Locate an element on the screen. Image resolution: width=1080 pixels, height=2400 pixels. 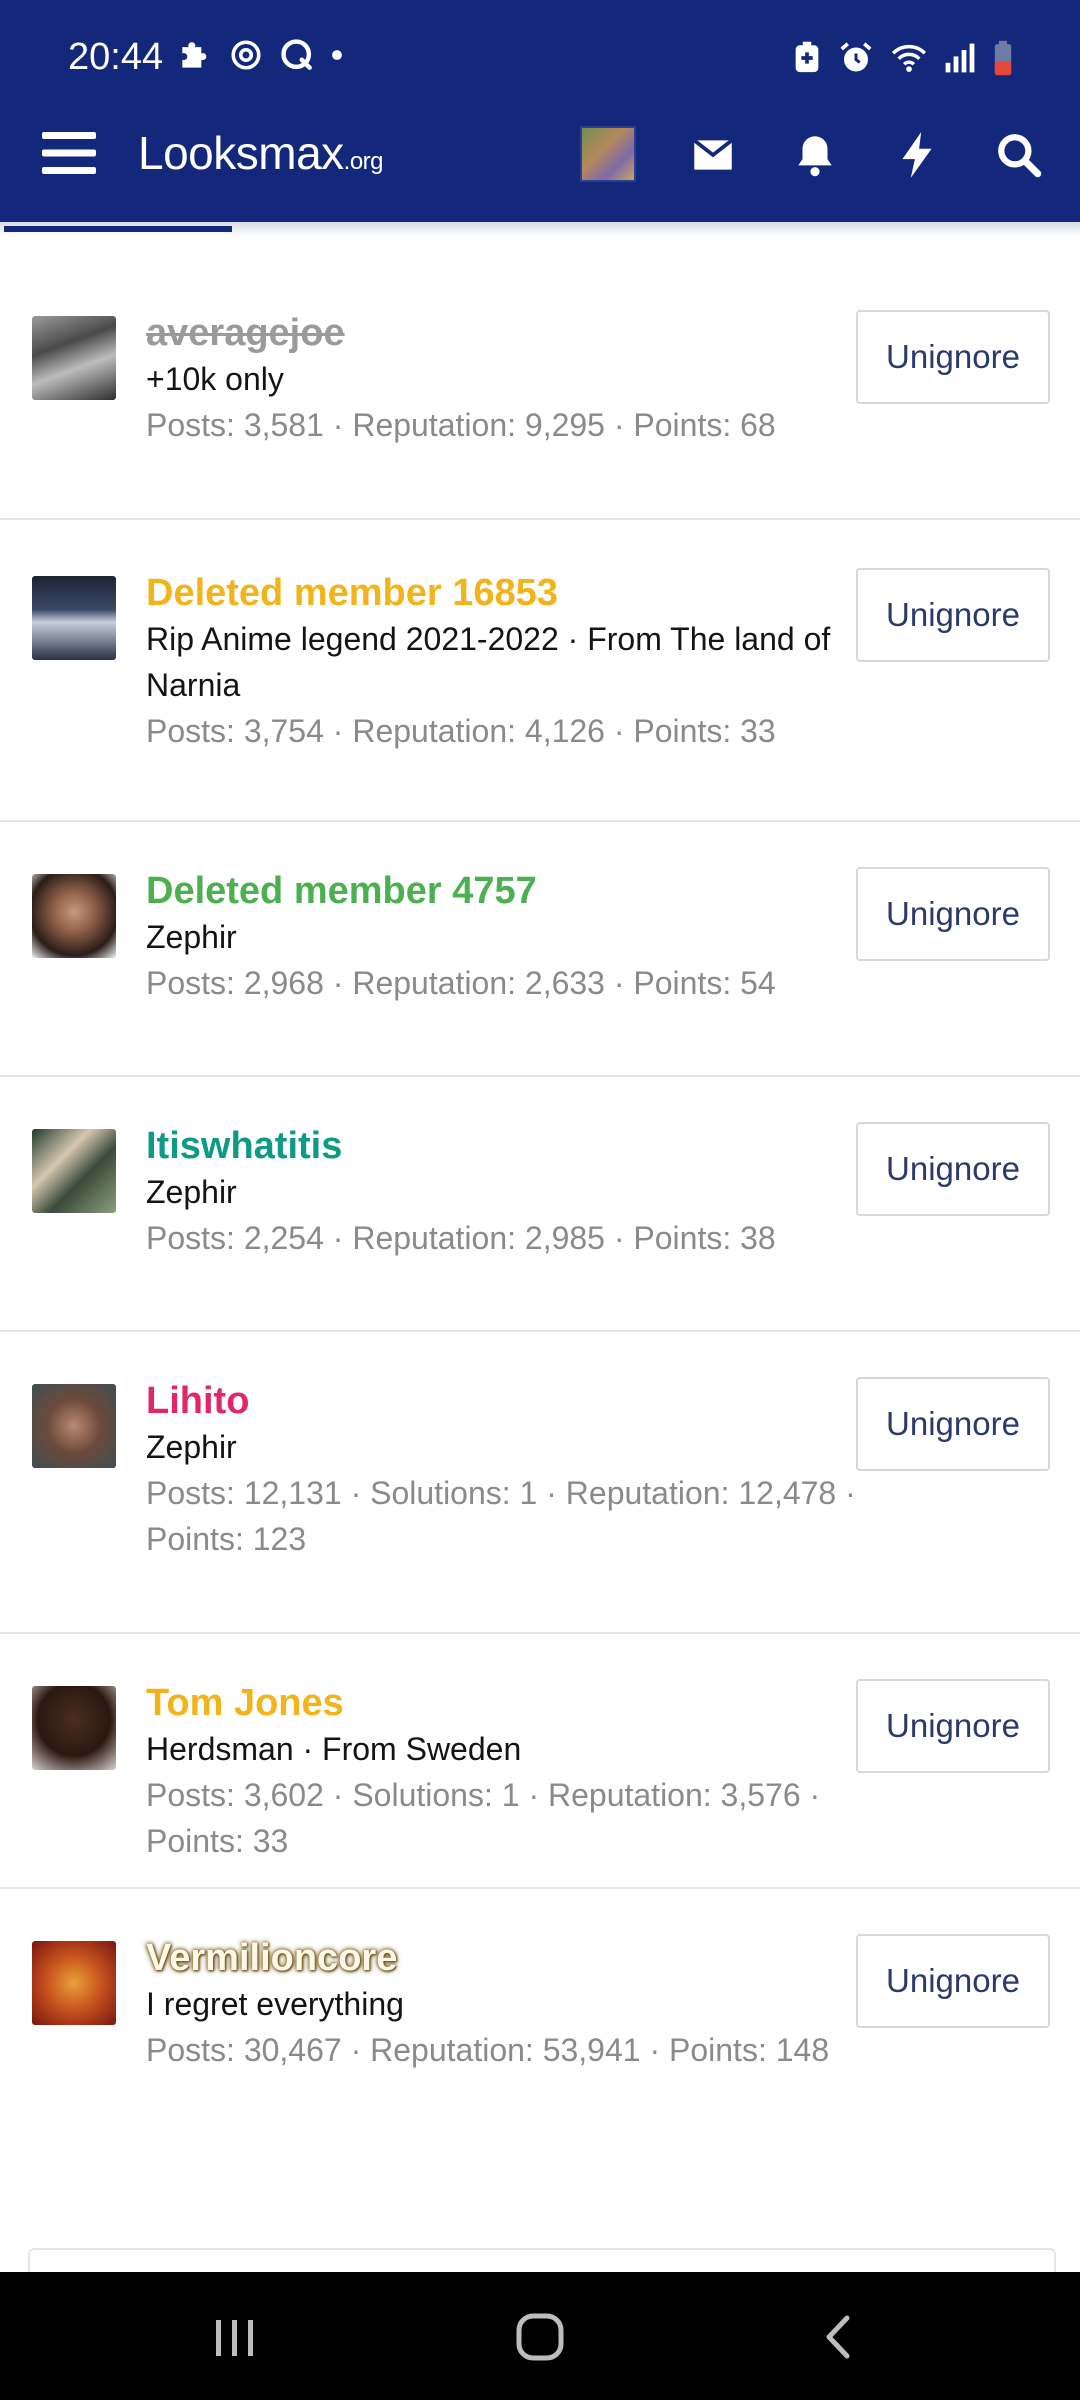
app-header: 20:44 Looksmax.org is located at coordinates (540, 111).